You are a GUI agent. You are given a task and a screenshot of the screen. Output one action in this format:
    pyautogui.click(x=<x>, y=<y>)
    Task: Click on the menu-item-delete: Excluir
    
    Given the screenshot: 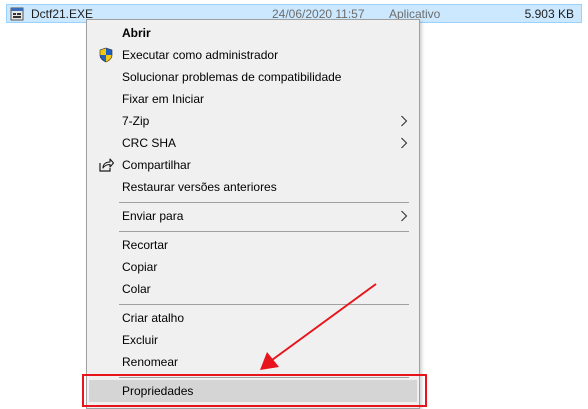 What is the action you would take?
    pyautogui.click(x=253, y=340)
    